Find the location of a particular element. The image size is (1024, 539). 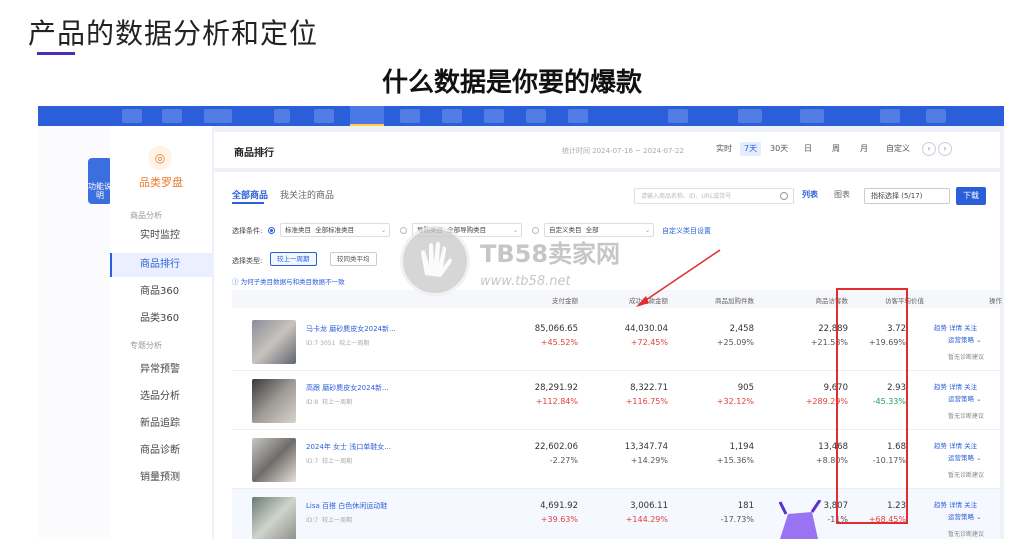

refund-value: 44,030.04 is located at coordinates (646, 329).